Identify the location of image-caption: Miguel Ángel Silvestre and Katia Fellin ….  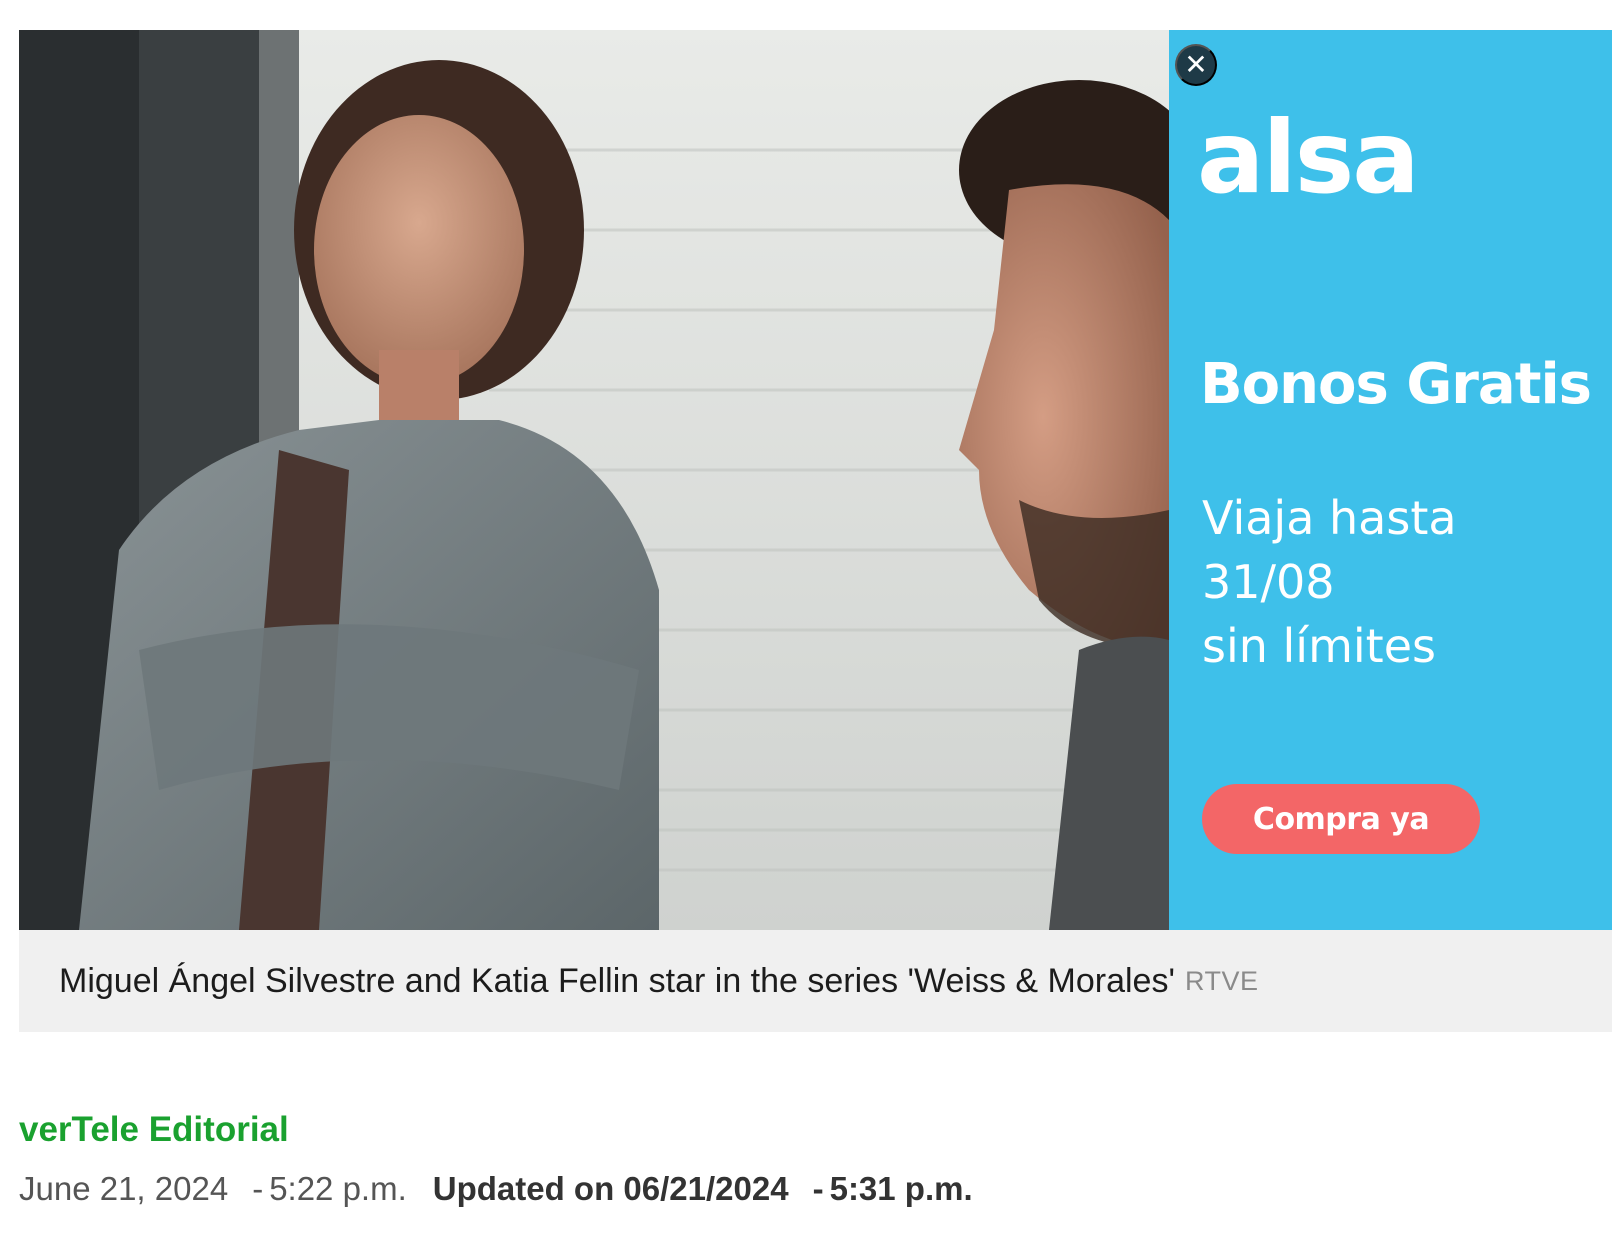
(815, 981).